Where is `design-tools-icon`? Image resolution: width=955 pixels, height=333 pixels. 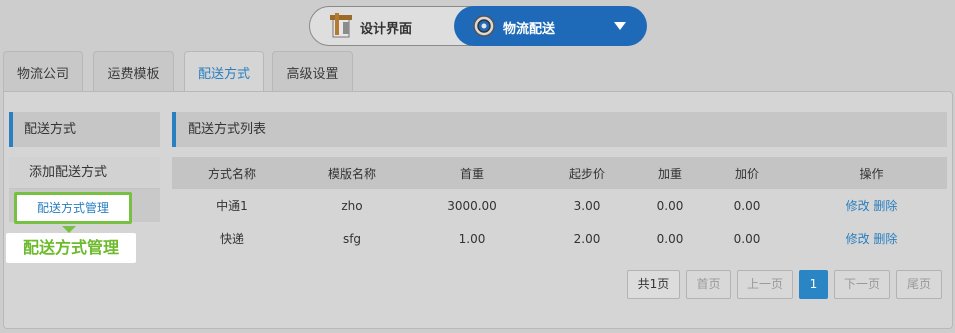 design-tools-icon is located at coordinates (341, 26).